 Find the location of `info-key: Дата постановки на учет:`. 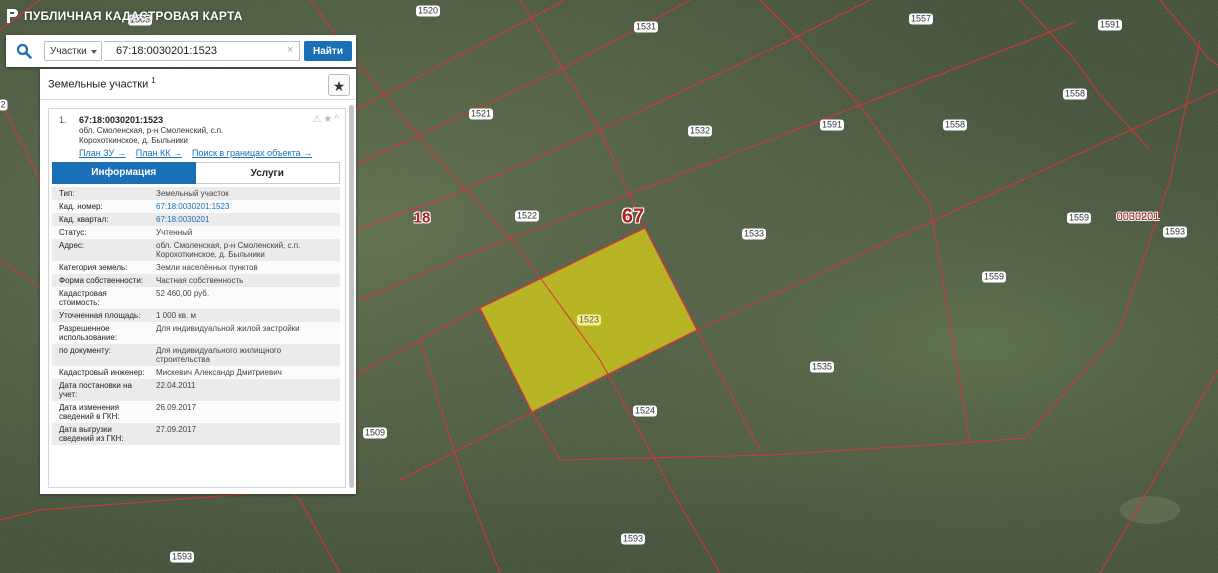

info-key: Дата постановки на учет: is located at coordinates (100, 390).